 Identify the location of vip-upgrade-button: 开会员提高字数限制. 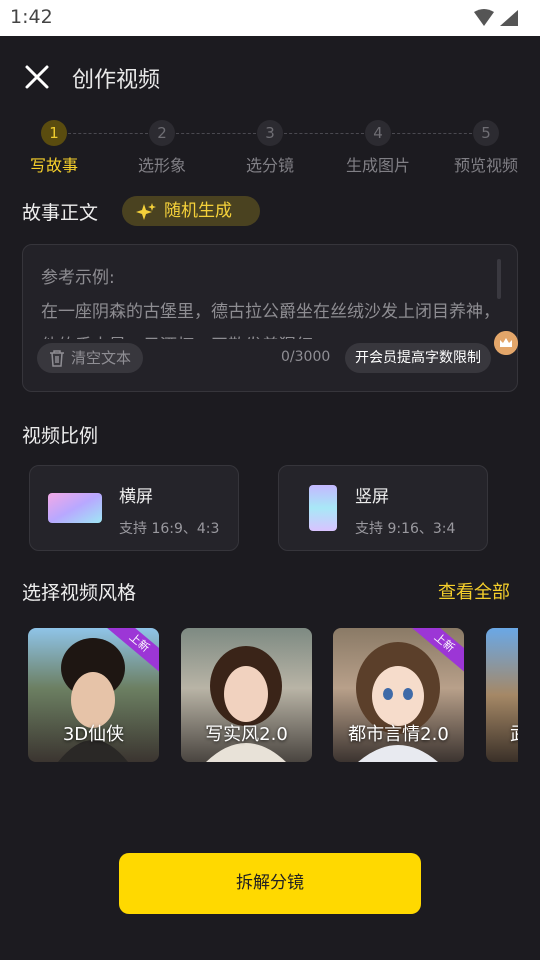
(418, 358).